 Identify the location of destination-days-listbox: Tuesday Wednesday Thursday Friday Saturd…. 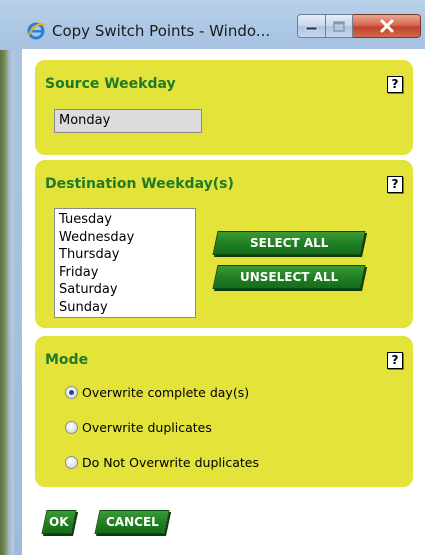
(125, 263).